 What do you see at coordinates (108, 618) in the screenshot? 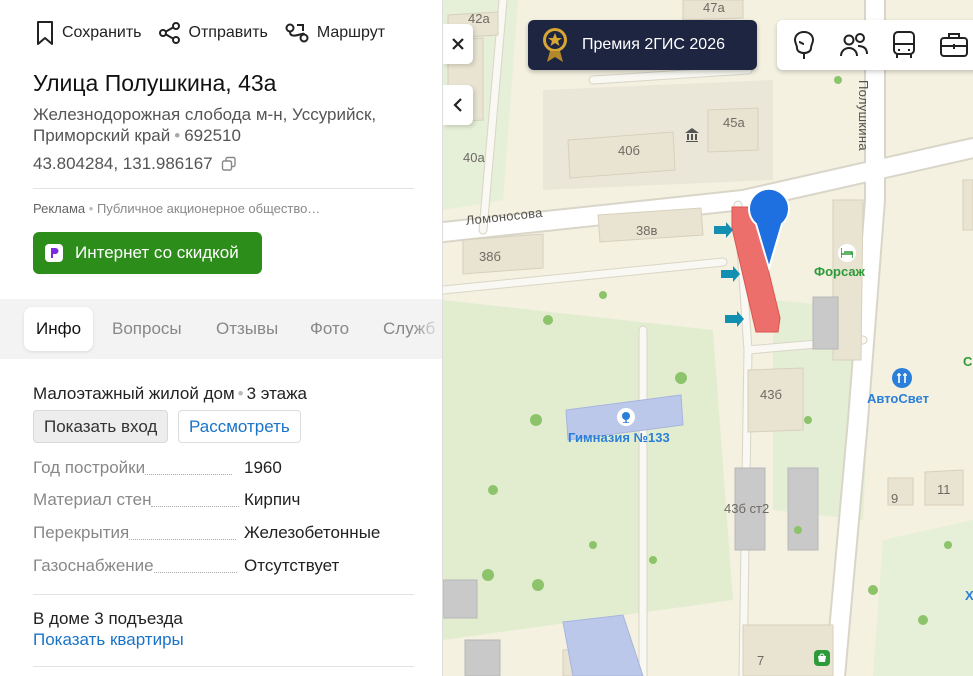
I see `entrances-count: В доме 3 подъезда` at bounding box center [108, 618].